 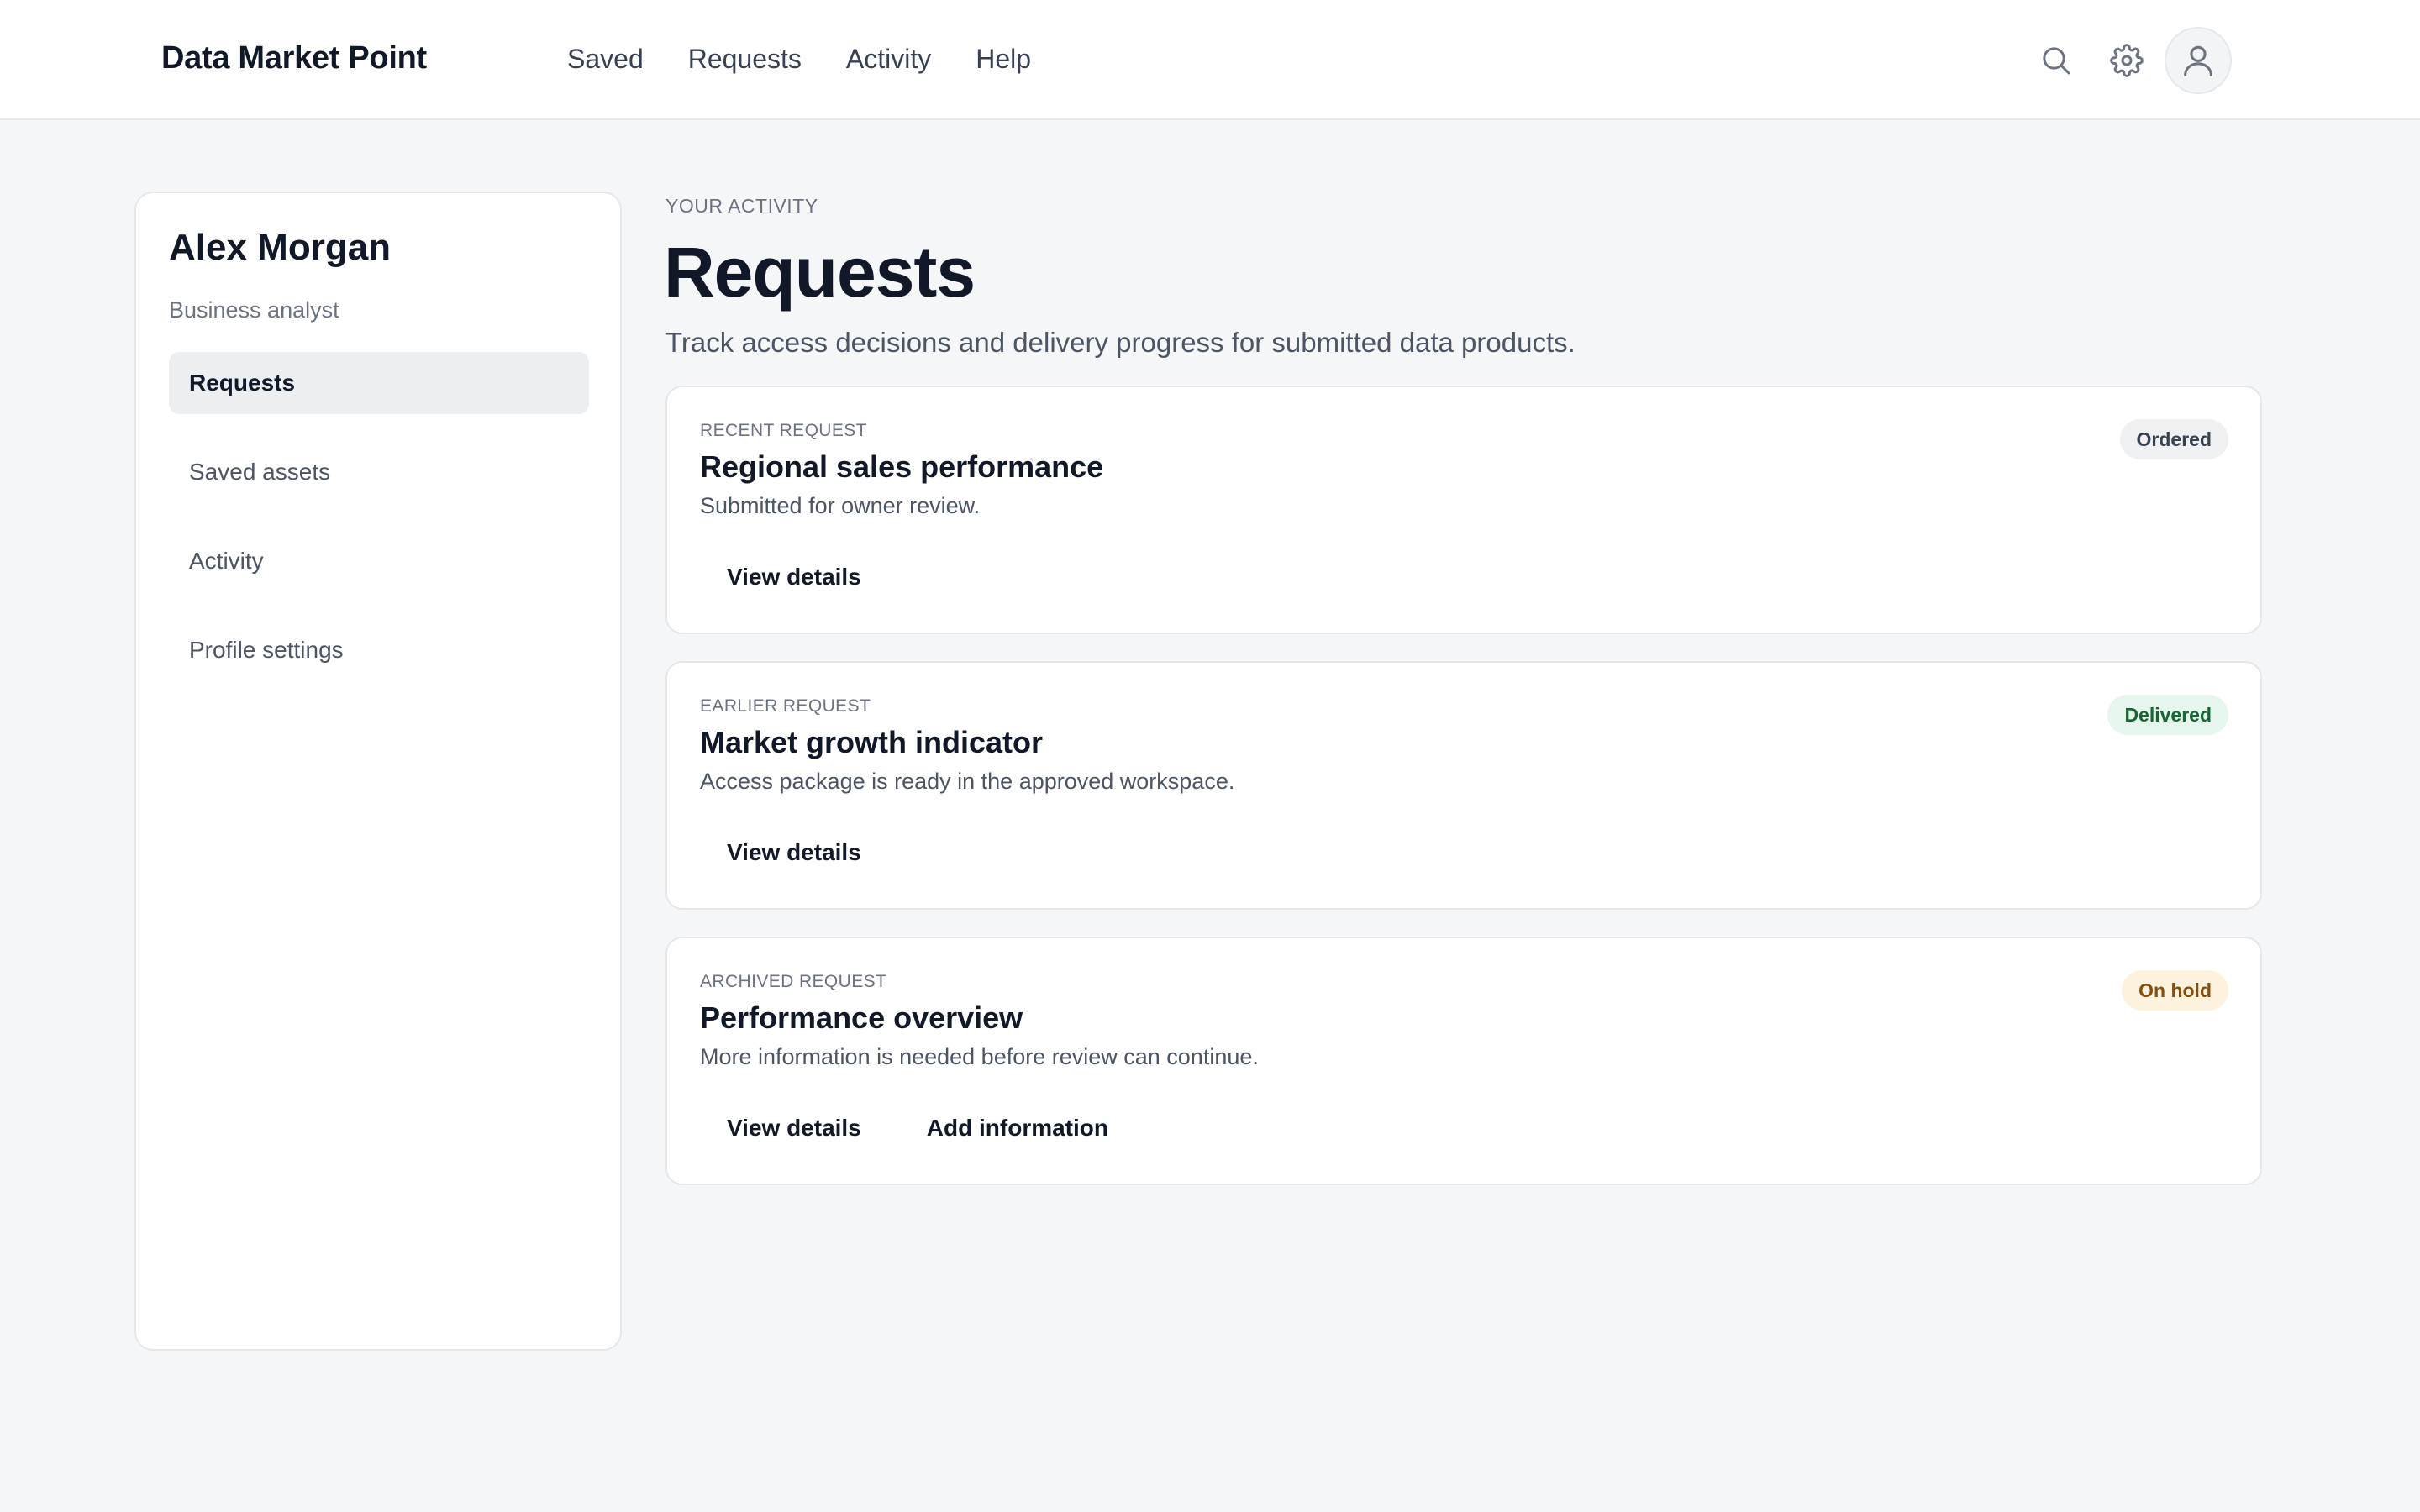 I want to click on nav-item-requests: Requests, so click(x=745, y=59).